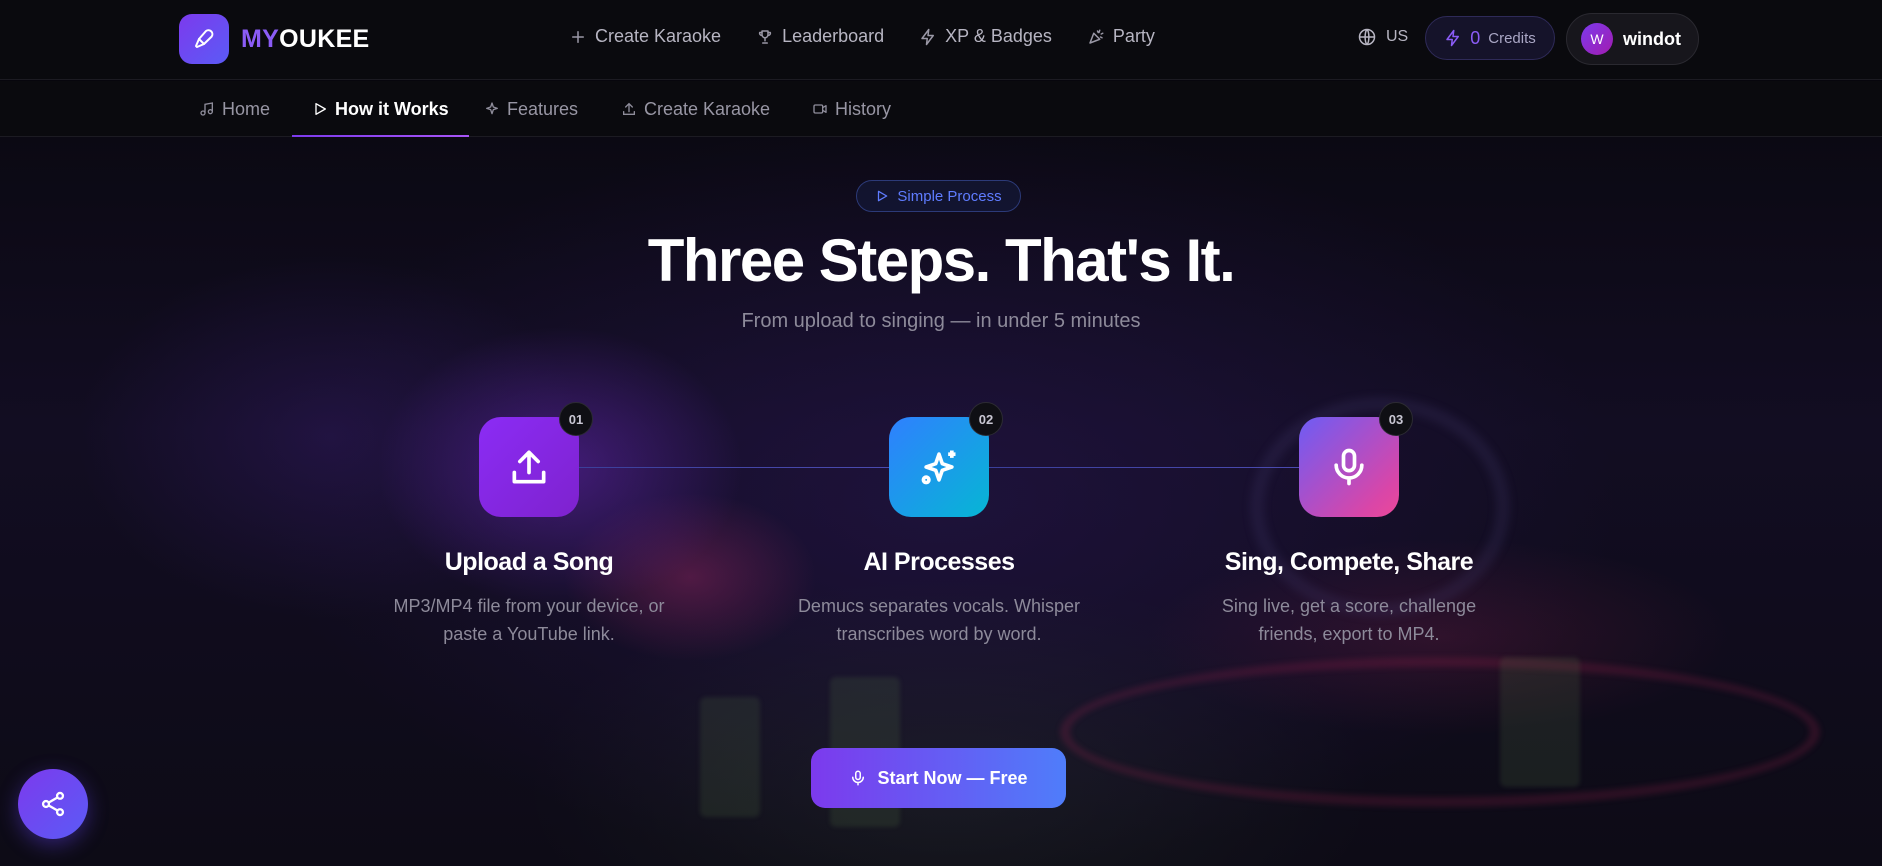  I want to click on step-1-icon-box, so click(529, 467).